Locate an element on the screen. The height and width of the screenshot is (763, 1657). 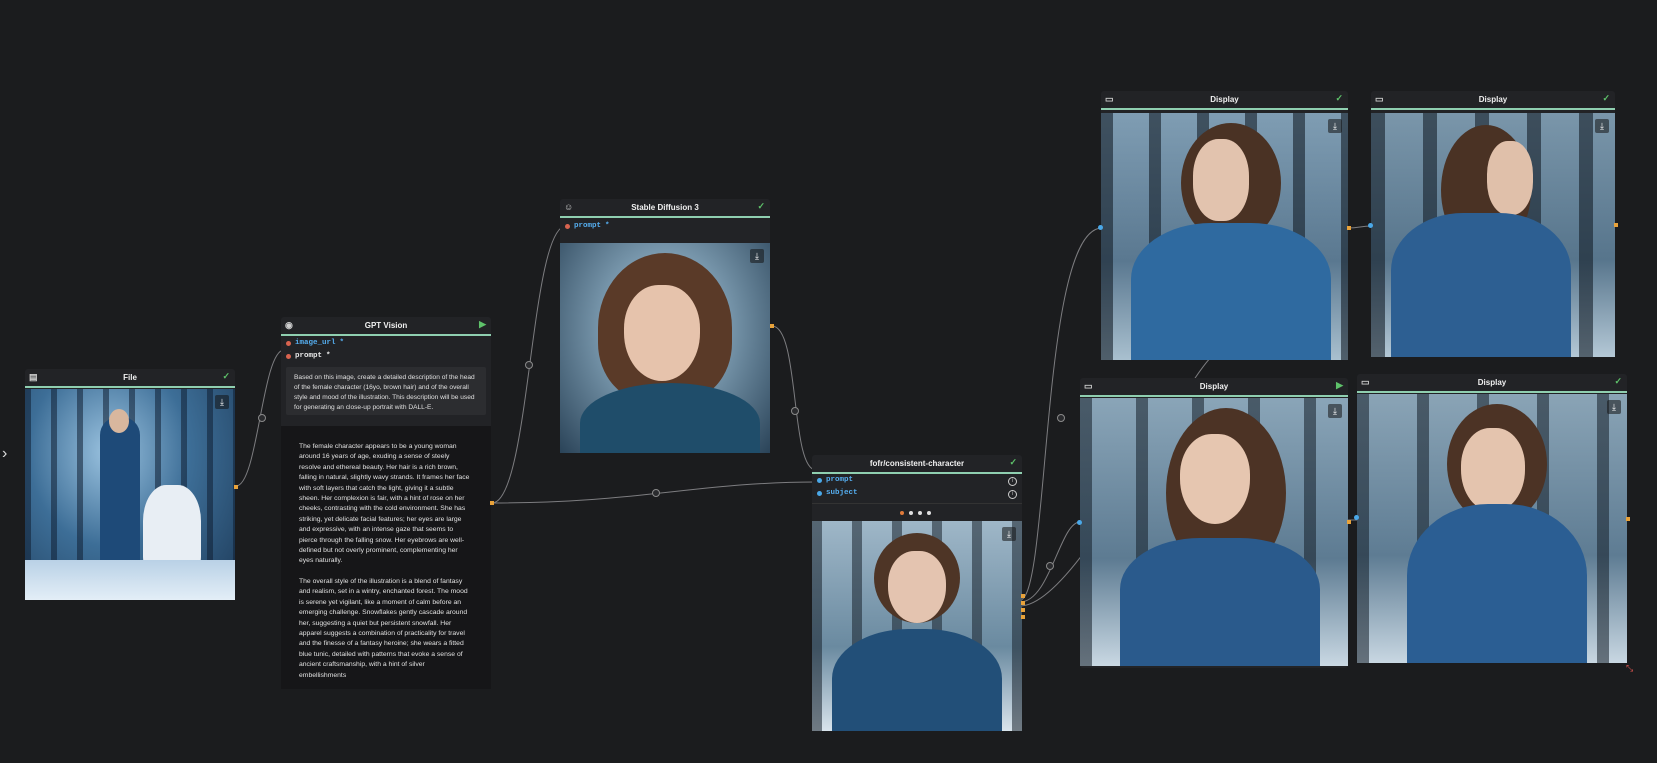
node-title: Stable Diffusion 3 is located at coordinates (665, 207).